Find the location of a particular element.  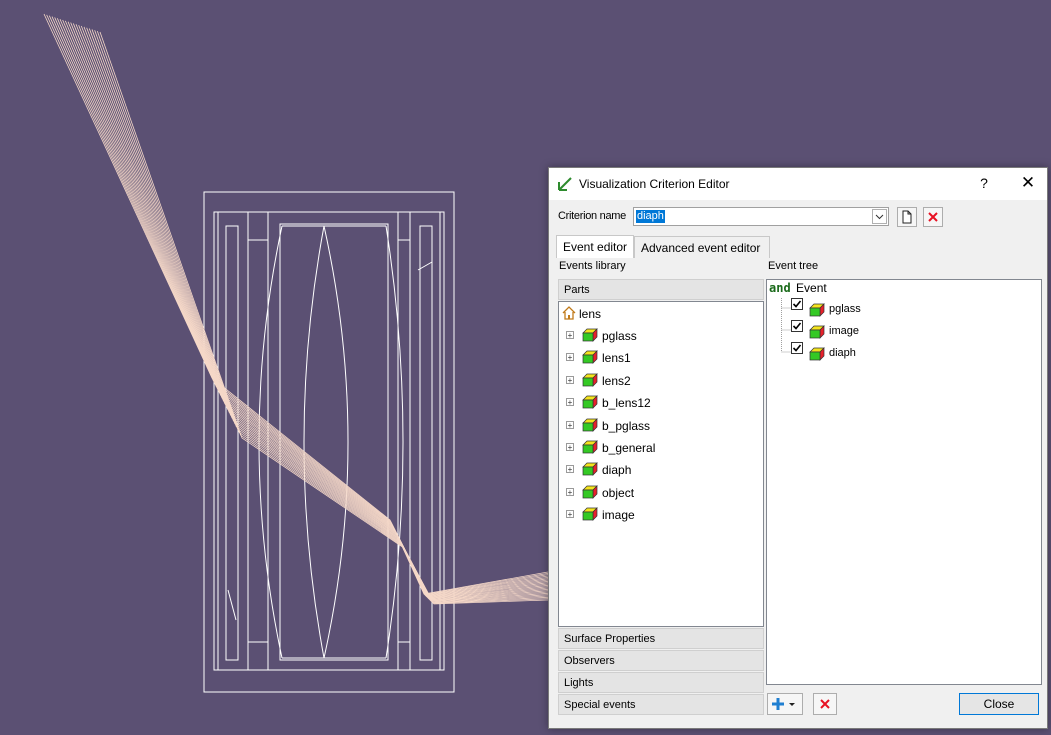

barrel-inner is located at coordinates (334, 442).